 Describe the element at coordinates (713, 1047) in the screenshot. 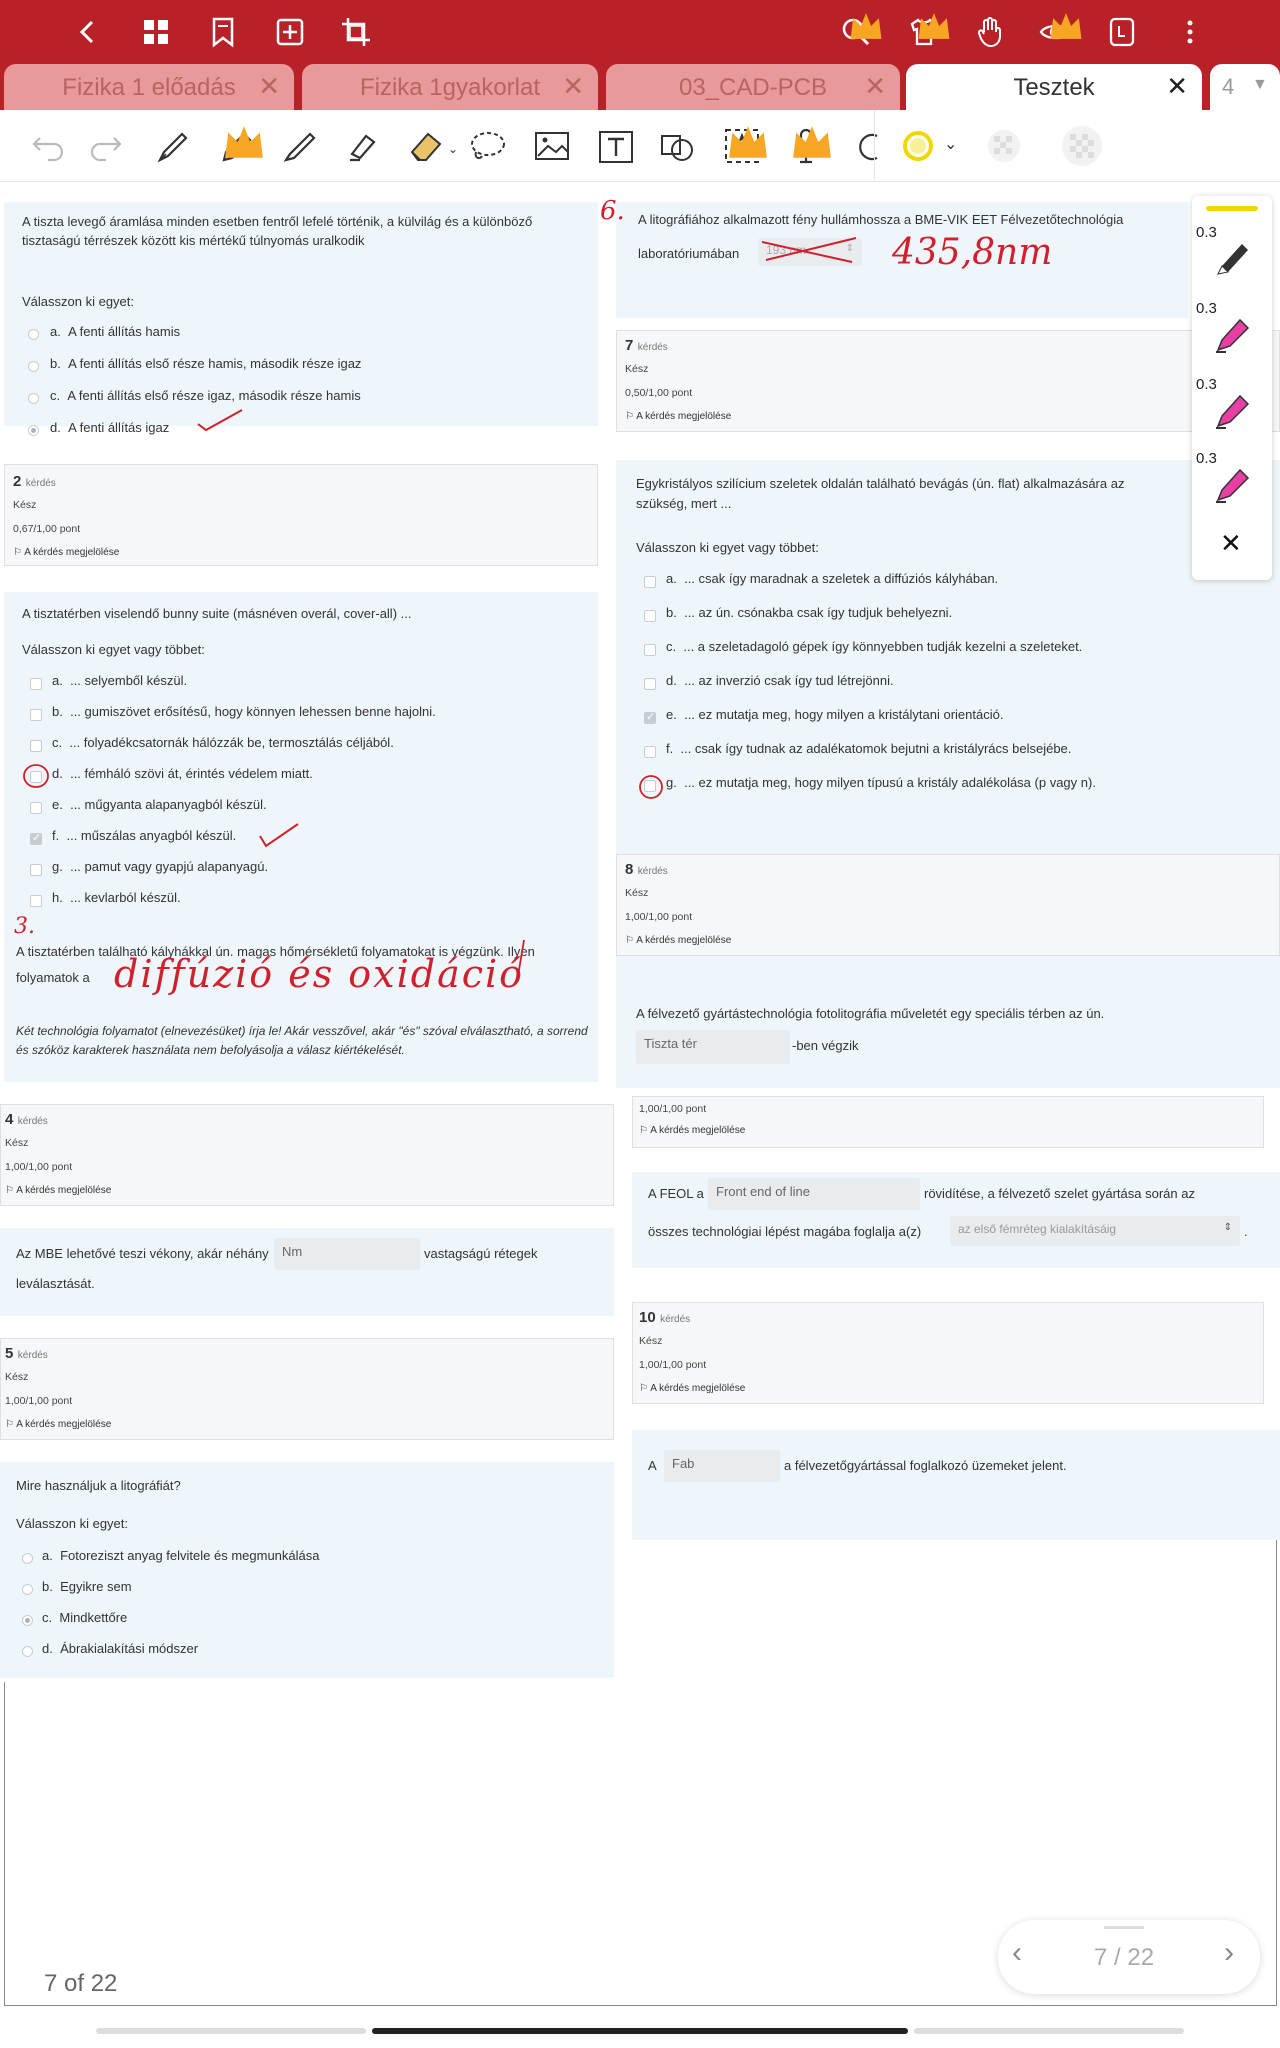

I see `answer-input: Tiszta tér` at that location.